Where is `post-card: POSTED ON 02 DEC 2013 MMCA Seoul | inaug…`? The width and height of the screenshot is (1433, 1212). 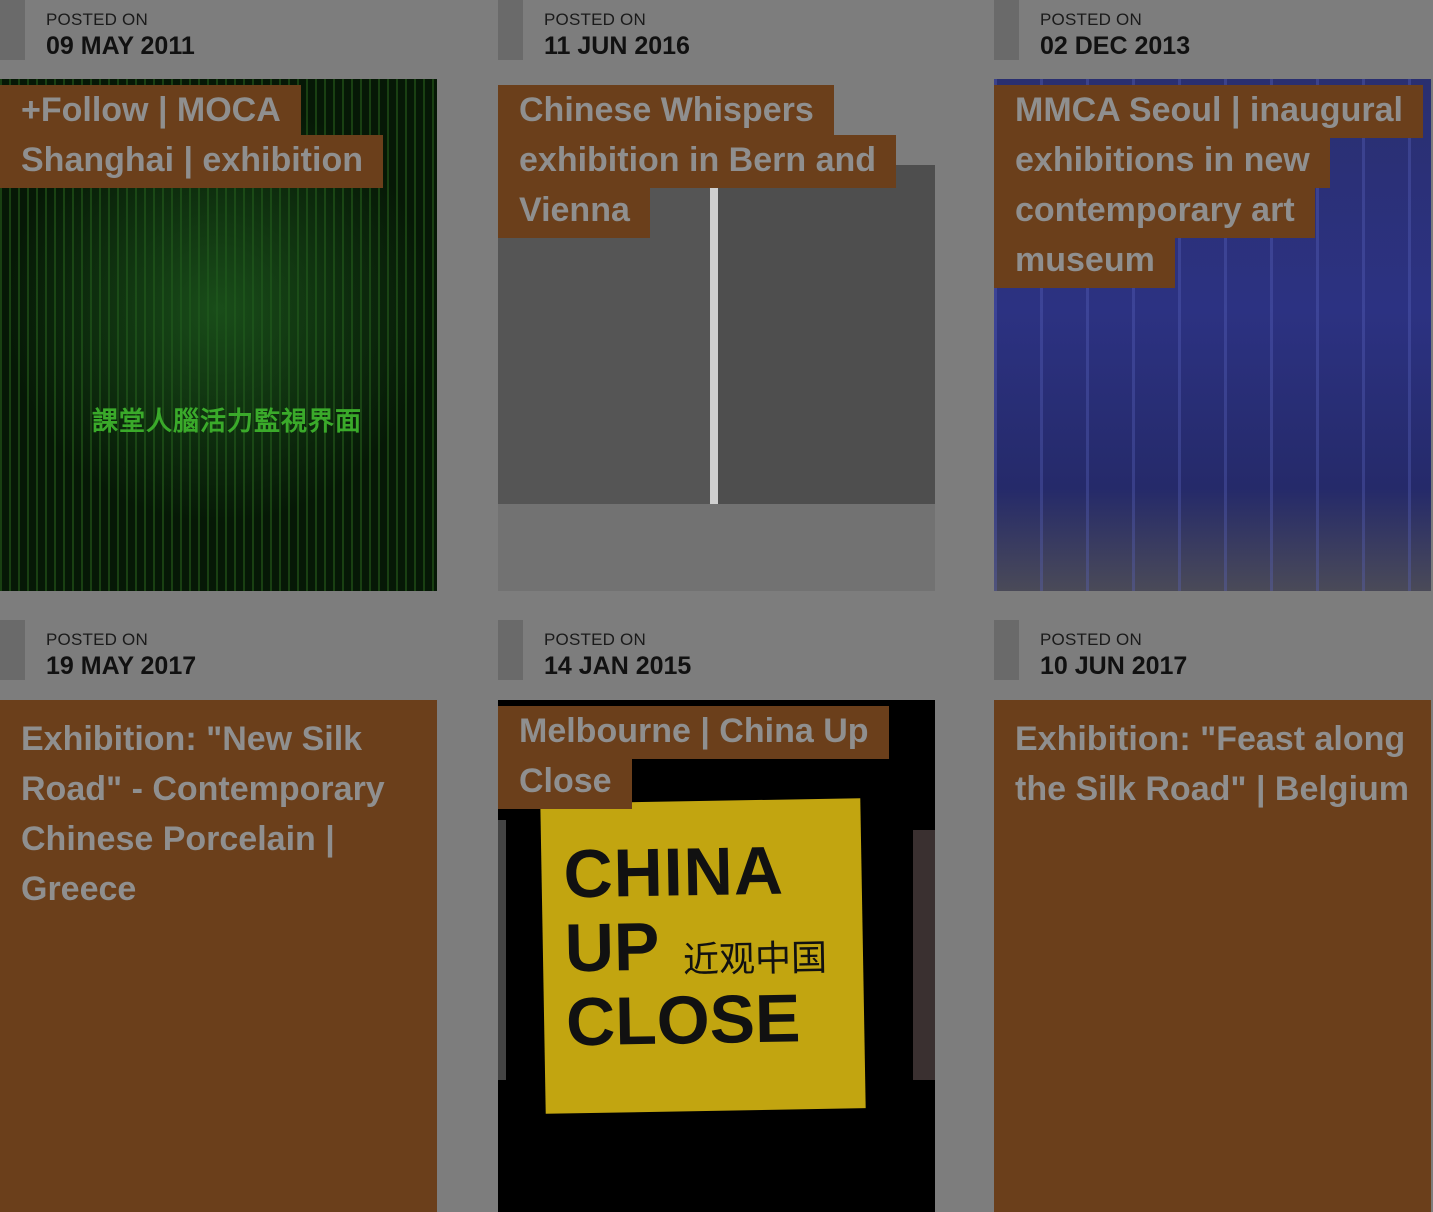 post-card: POSTED ON 02 DEC 2013 MMCA Seoul | inaug… is located at coordinates (1212, 295).